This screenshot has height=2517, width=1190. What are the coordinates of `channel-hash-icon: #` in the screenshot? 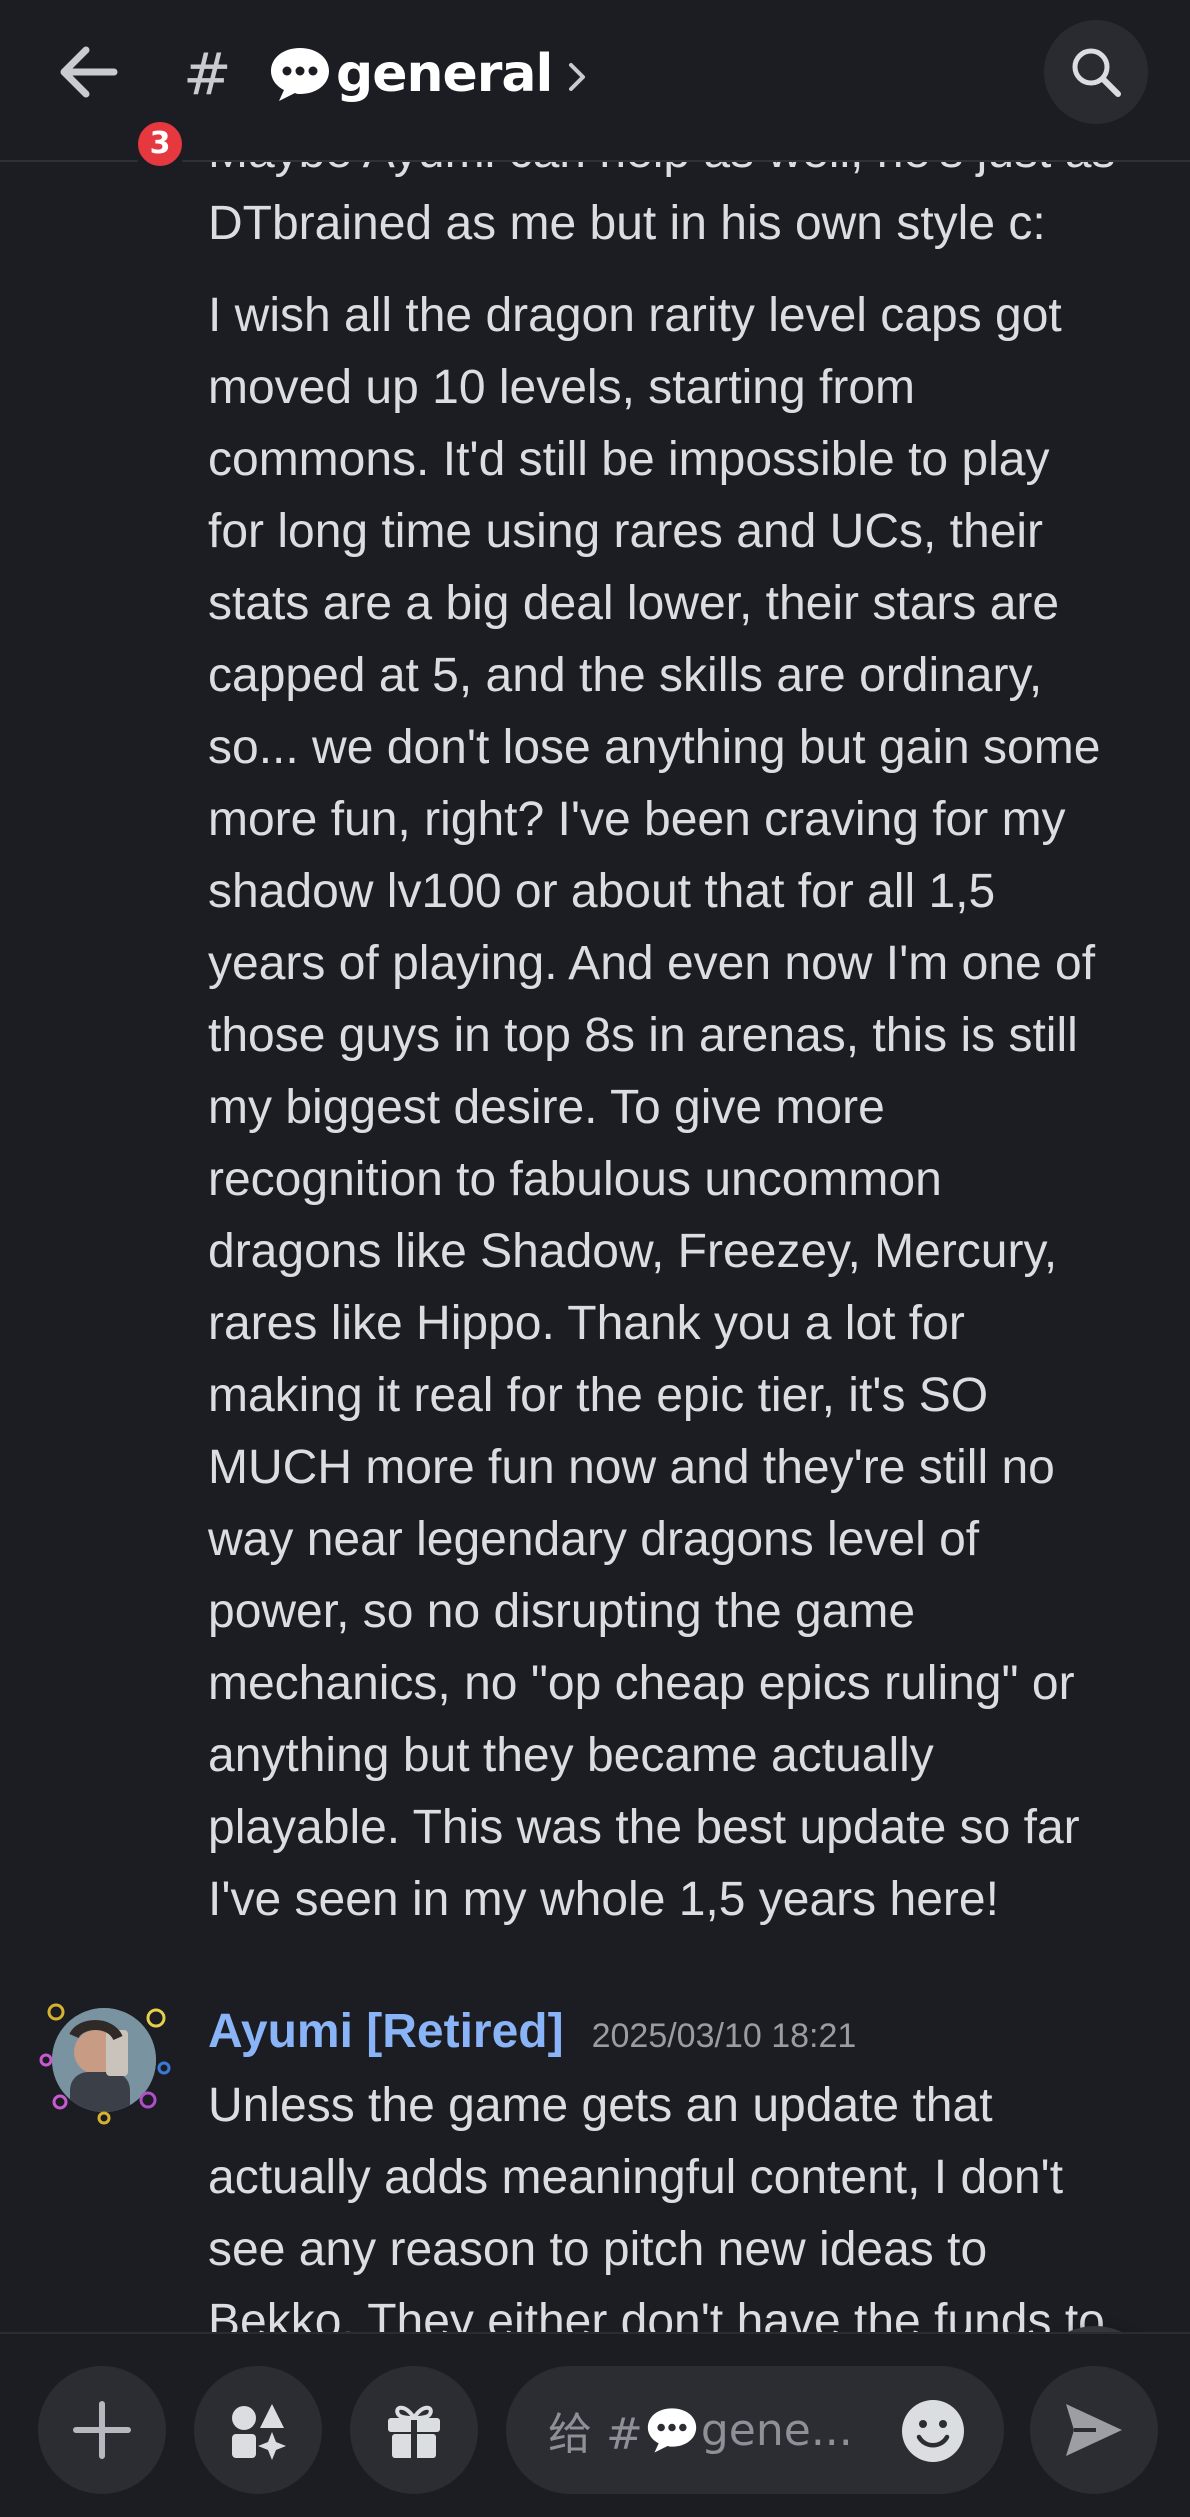 It's located at (207, 74).